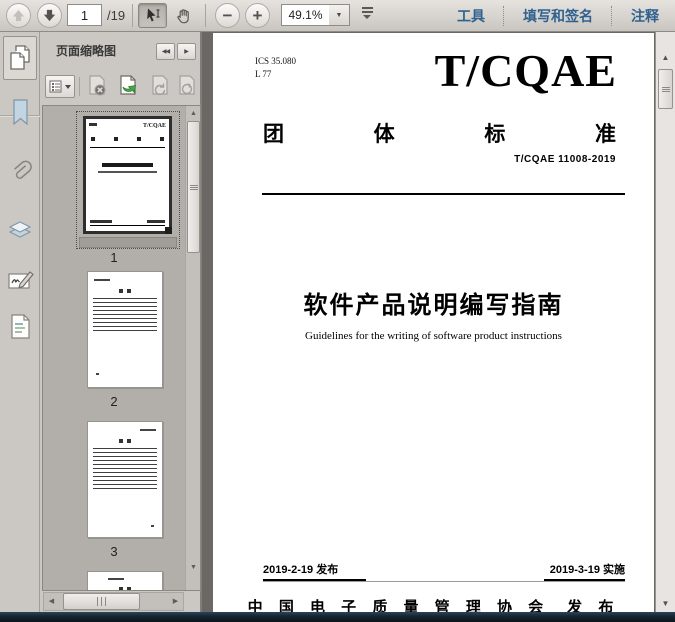  I want to click on nav-thumbnails-button, so click(20, 58).